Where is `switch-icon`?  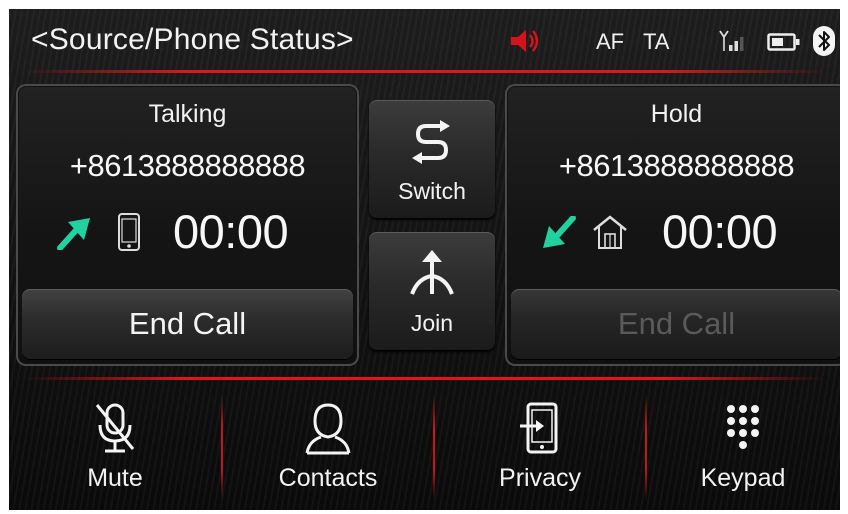 switch-icon is located at coordinates (431, 142).